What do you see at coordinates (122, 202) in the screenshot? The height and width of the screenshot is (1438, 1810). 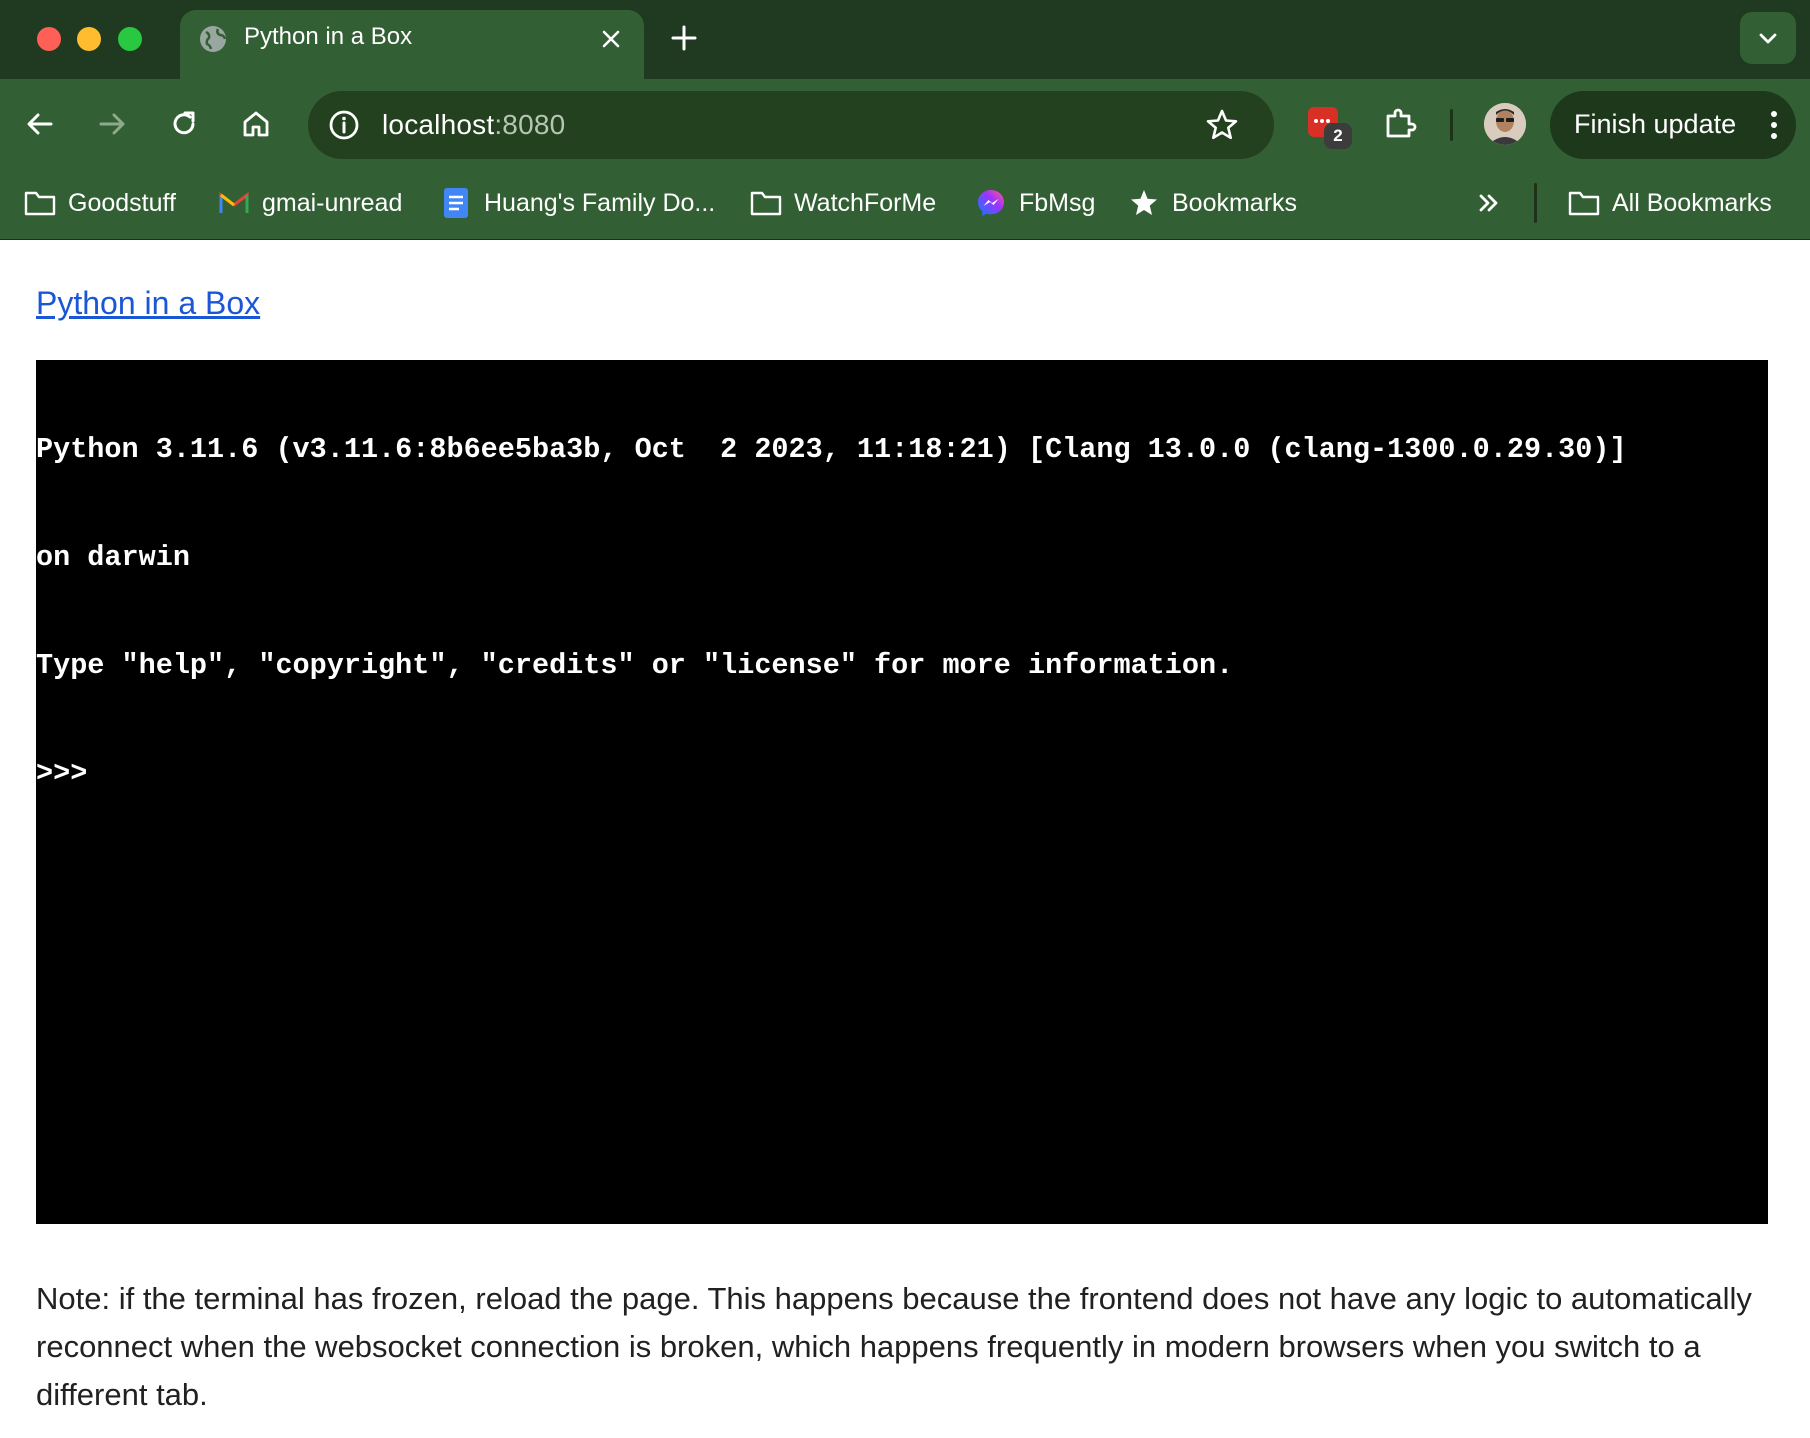 I see `bookmark-label: Goodstuff` at bounding box center [122, 202].